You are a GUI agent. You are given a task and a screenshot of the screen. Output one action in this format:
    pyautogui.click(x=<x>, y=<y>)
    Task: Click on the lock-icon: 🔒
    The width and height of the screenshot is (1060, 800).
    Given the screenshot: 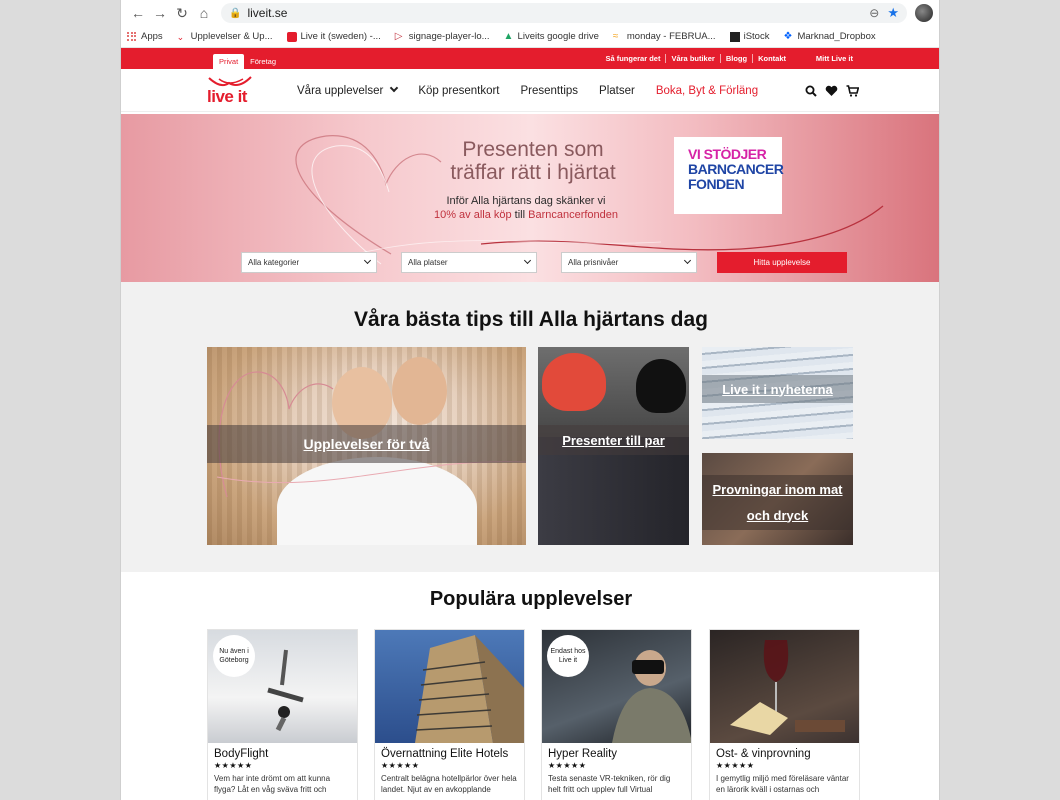 What is the action you would take?
    pyautogui.click(x=235, y=13)
    